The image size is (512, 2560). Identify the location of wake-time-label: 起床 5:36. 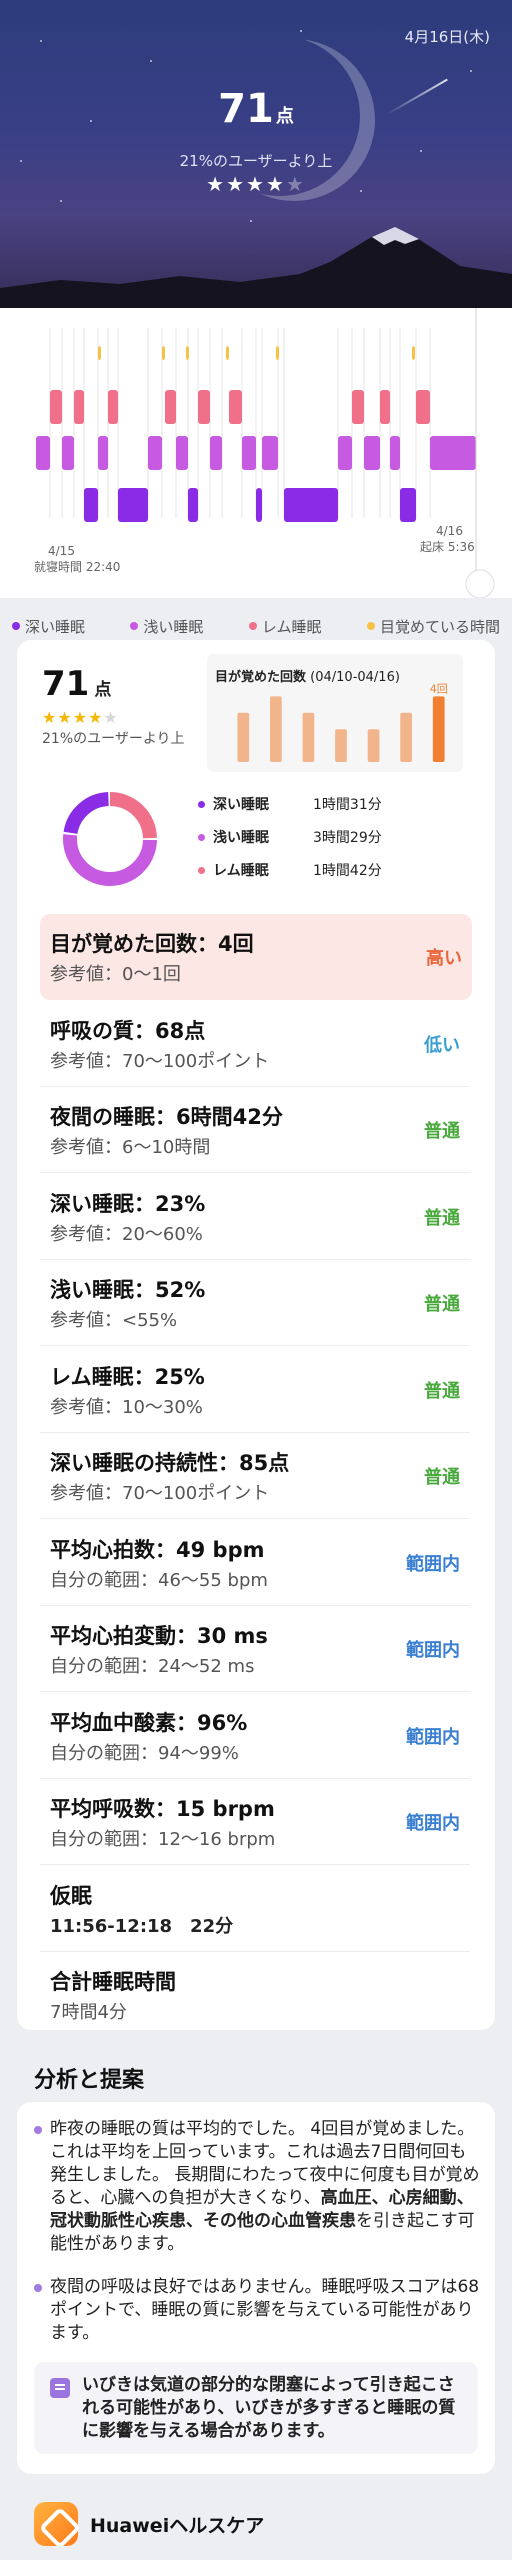
(447, 547).